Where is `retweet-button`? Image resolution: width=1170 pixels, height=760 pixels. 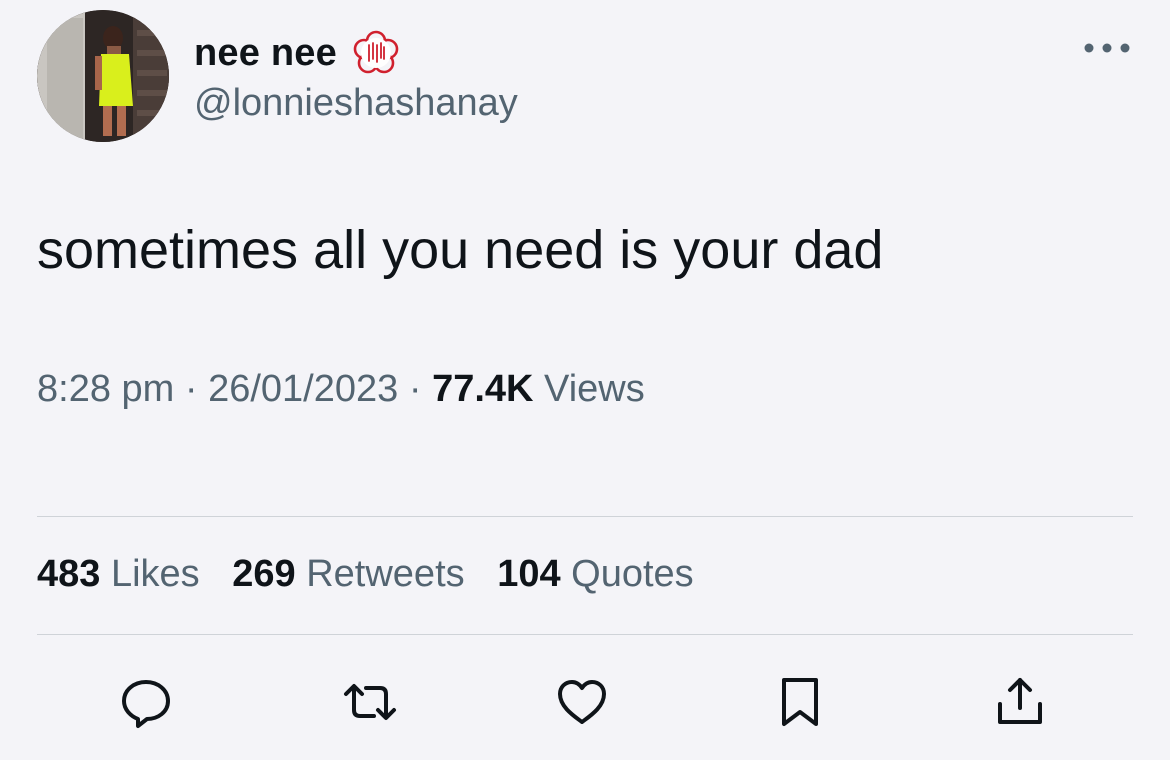 retweet-button is located at coordinates (370, 702).